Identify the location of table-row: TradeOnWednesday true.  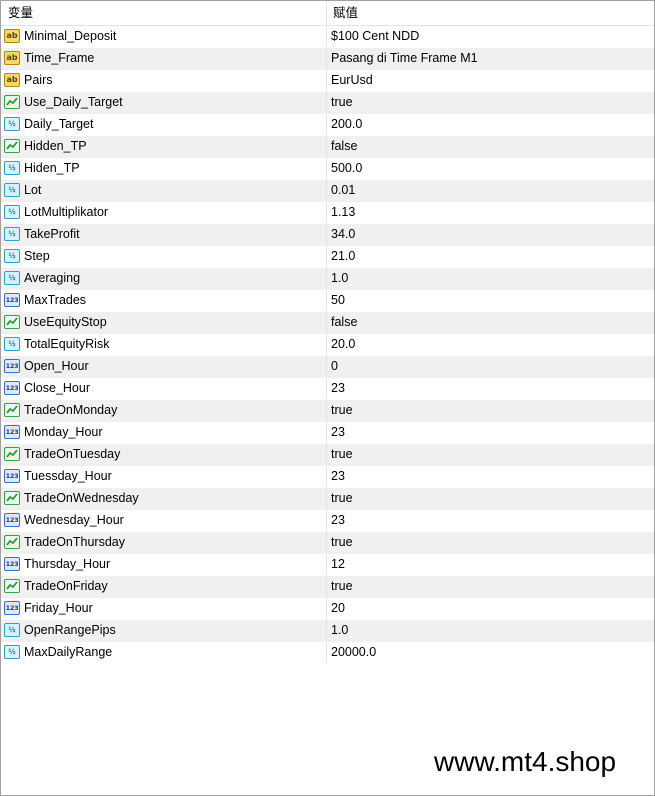
(327, 499).